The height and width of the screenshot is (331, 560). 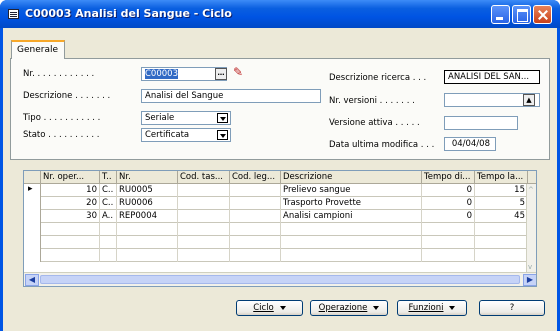 What do you see at coordinates (70, 203) in the screenshot?
I see `table-cell: 20` at bounding box center [70, 203].